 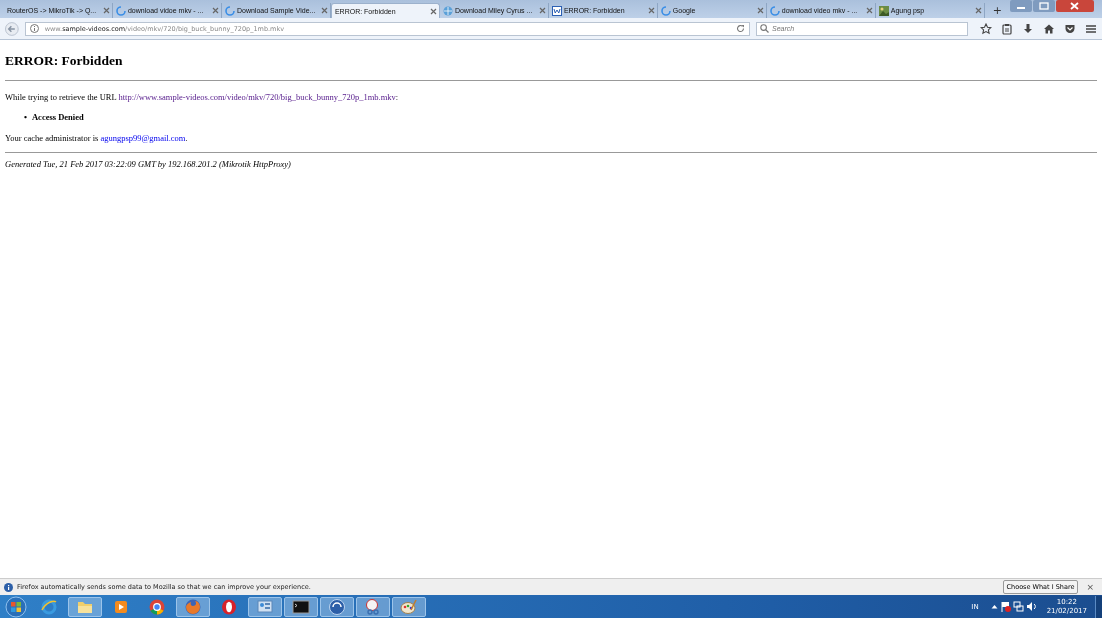 I want to click on picture-icon, so click(x=883, y=10).